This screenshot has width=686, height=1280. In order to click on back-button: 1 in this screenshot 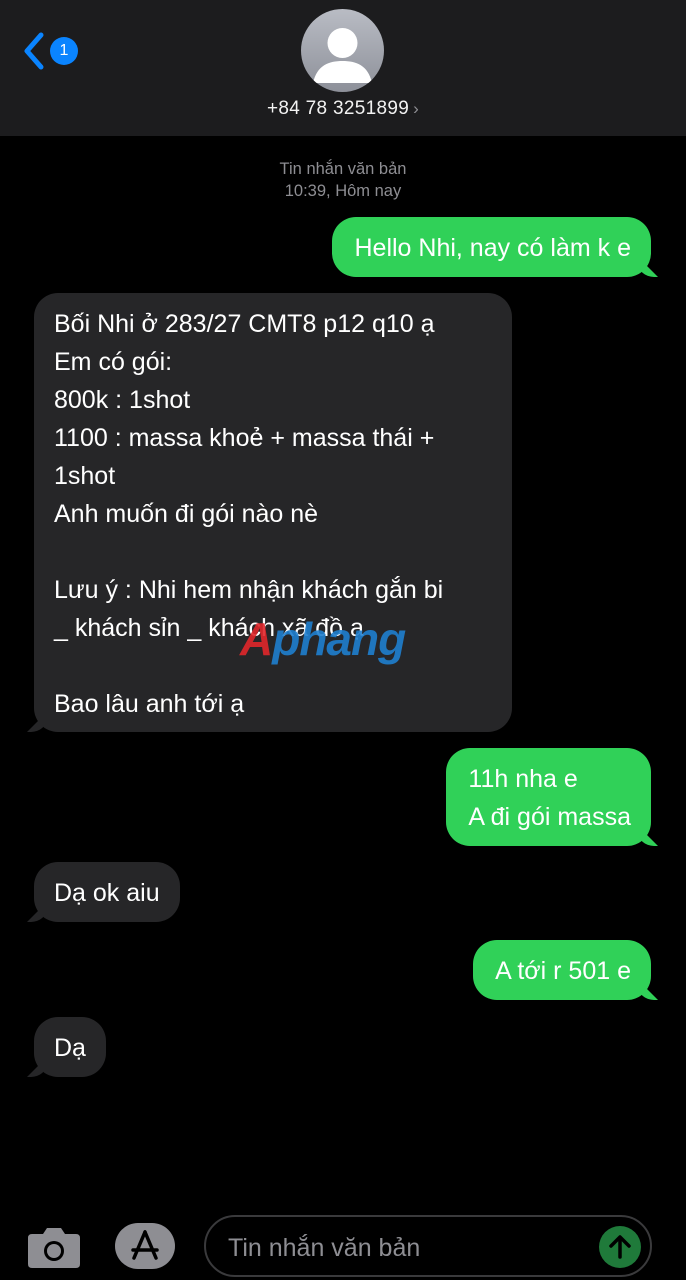, I will do `click(50, 51)`.